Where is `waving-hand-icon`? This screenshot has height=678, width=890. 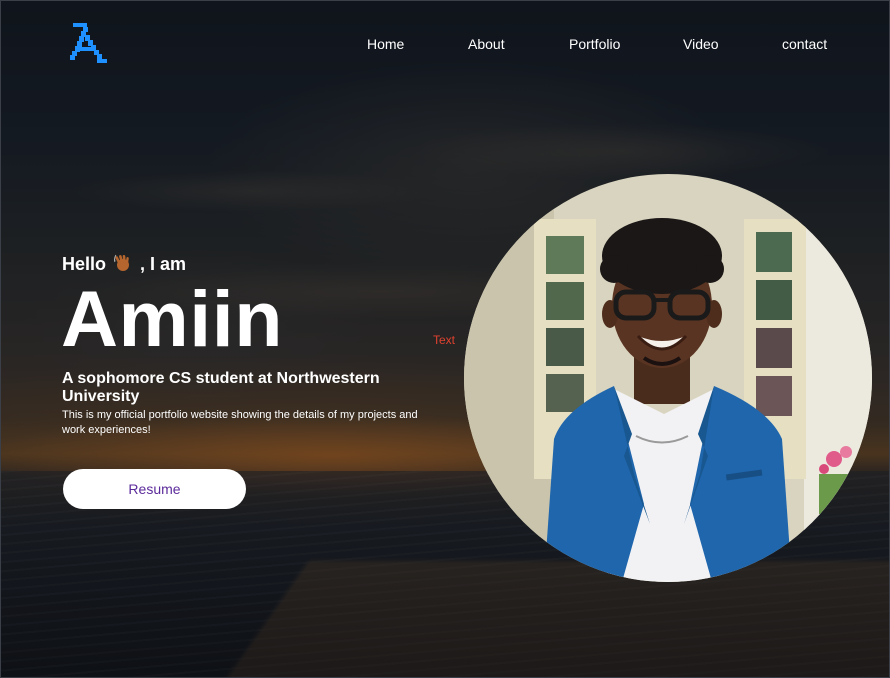
waving-hand-icon is located at coordinates (123, 263).